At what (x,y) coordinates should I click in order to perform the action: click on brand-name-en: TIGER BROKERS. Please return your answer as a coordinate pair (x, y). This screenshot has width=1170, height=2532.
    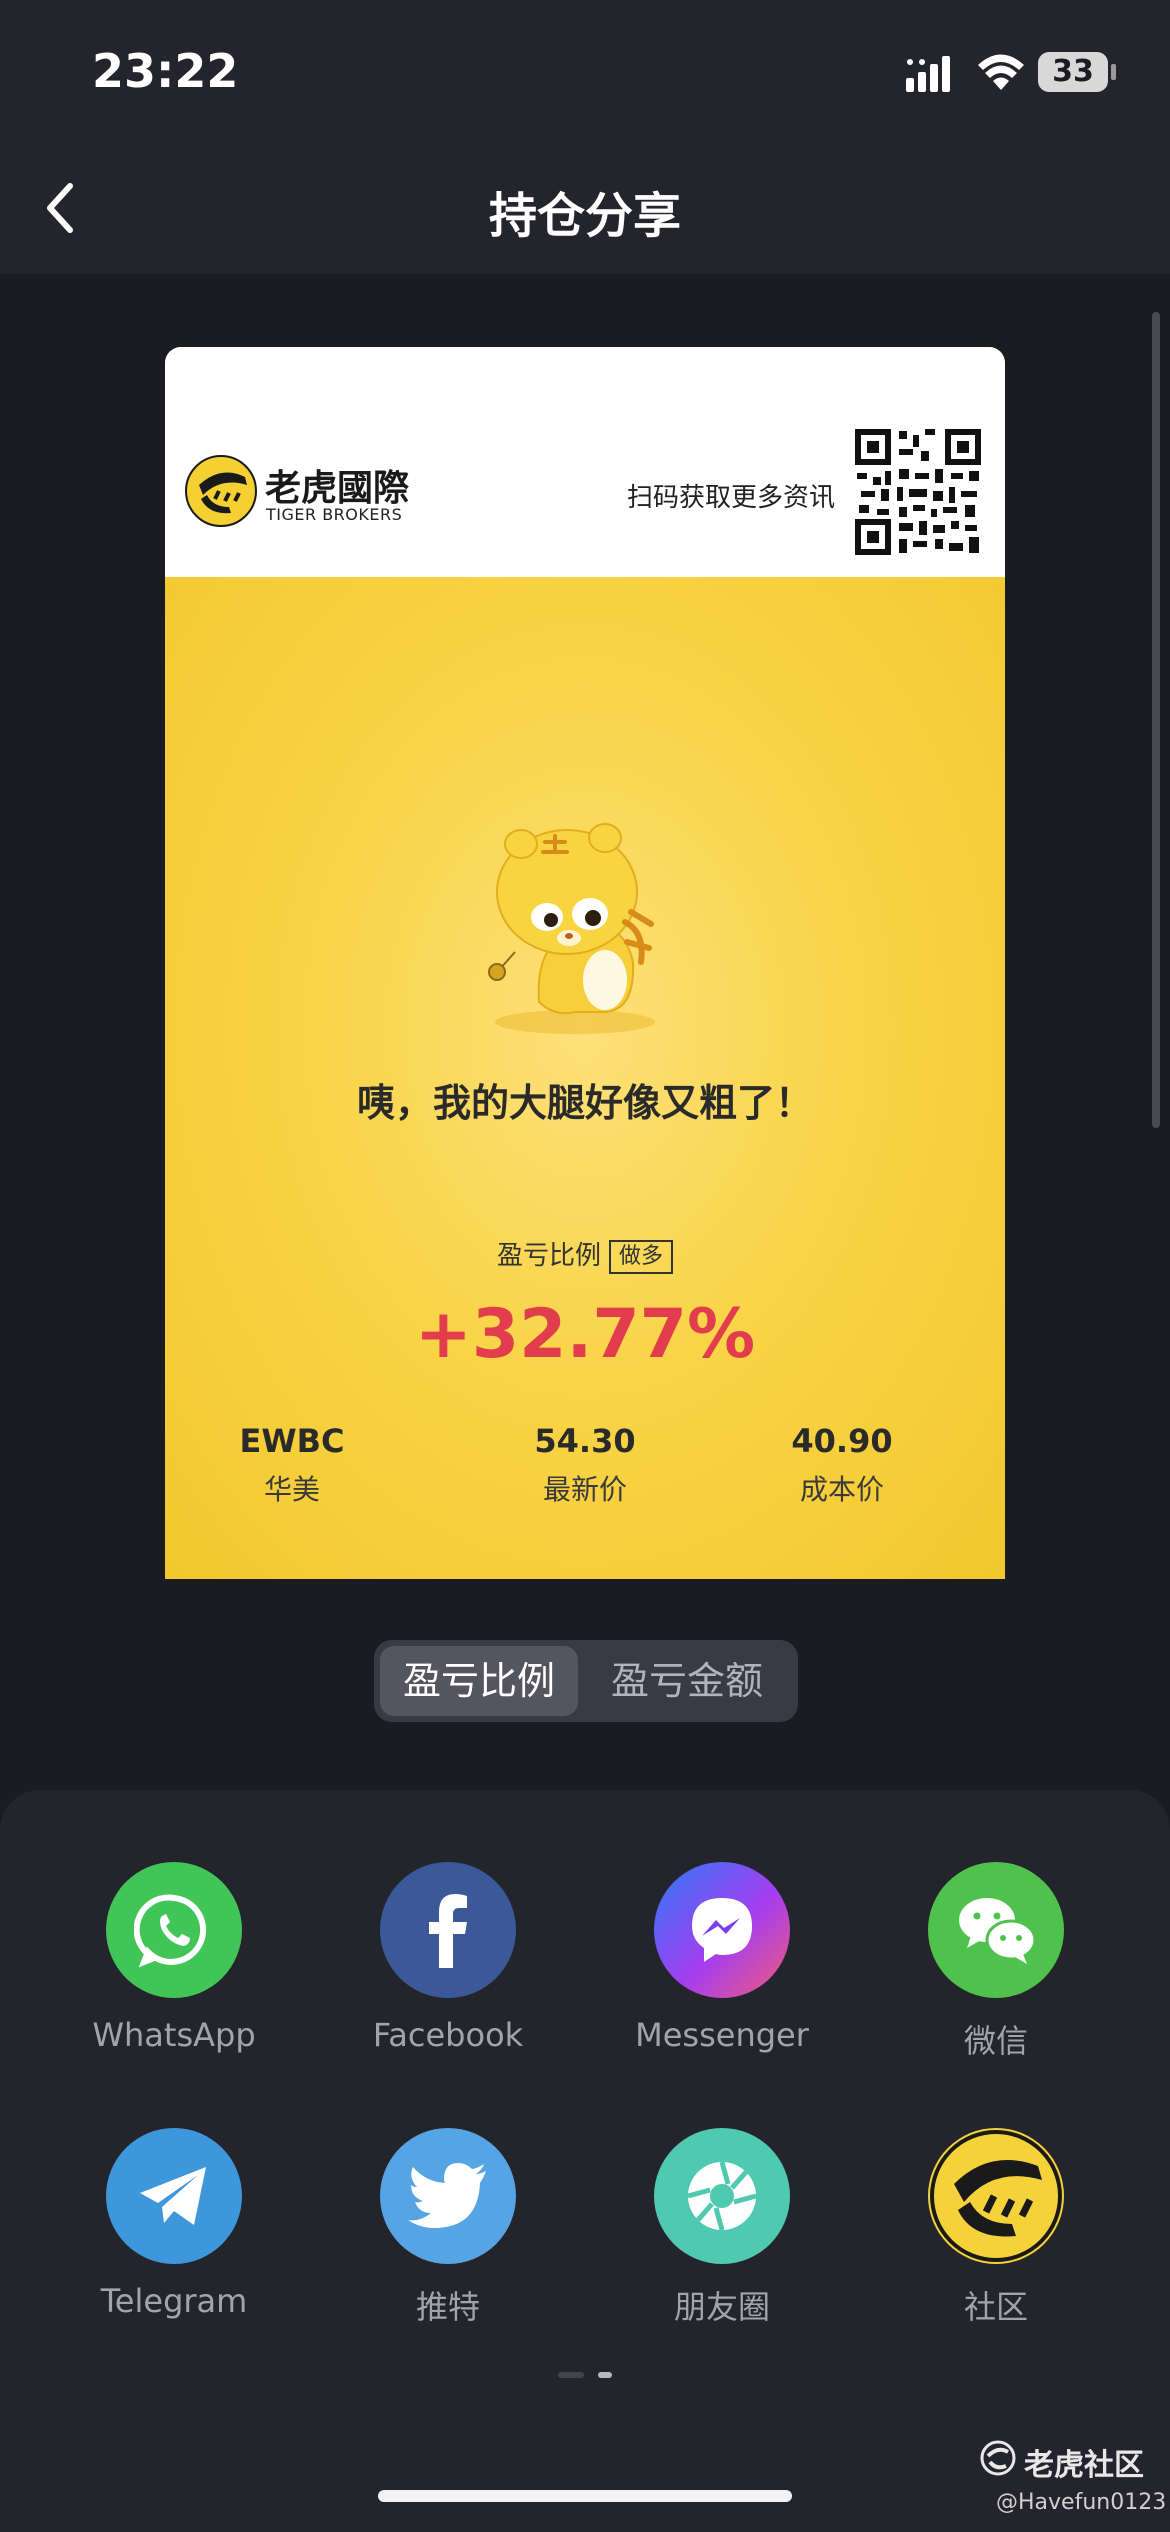
    Looking at the image, I should click on (334, 514).